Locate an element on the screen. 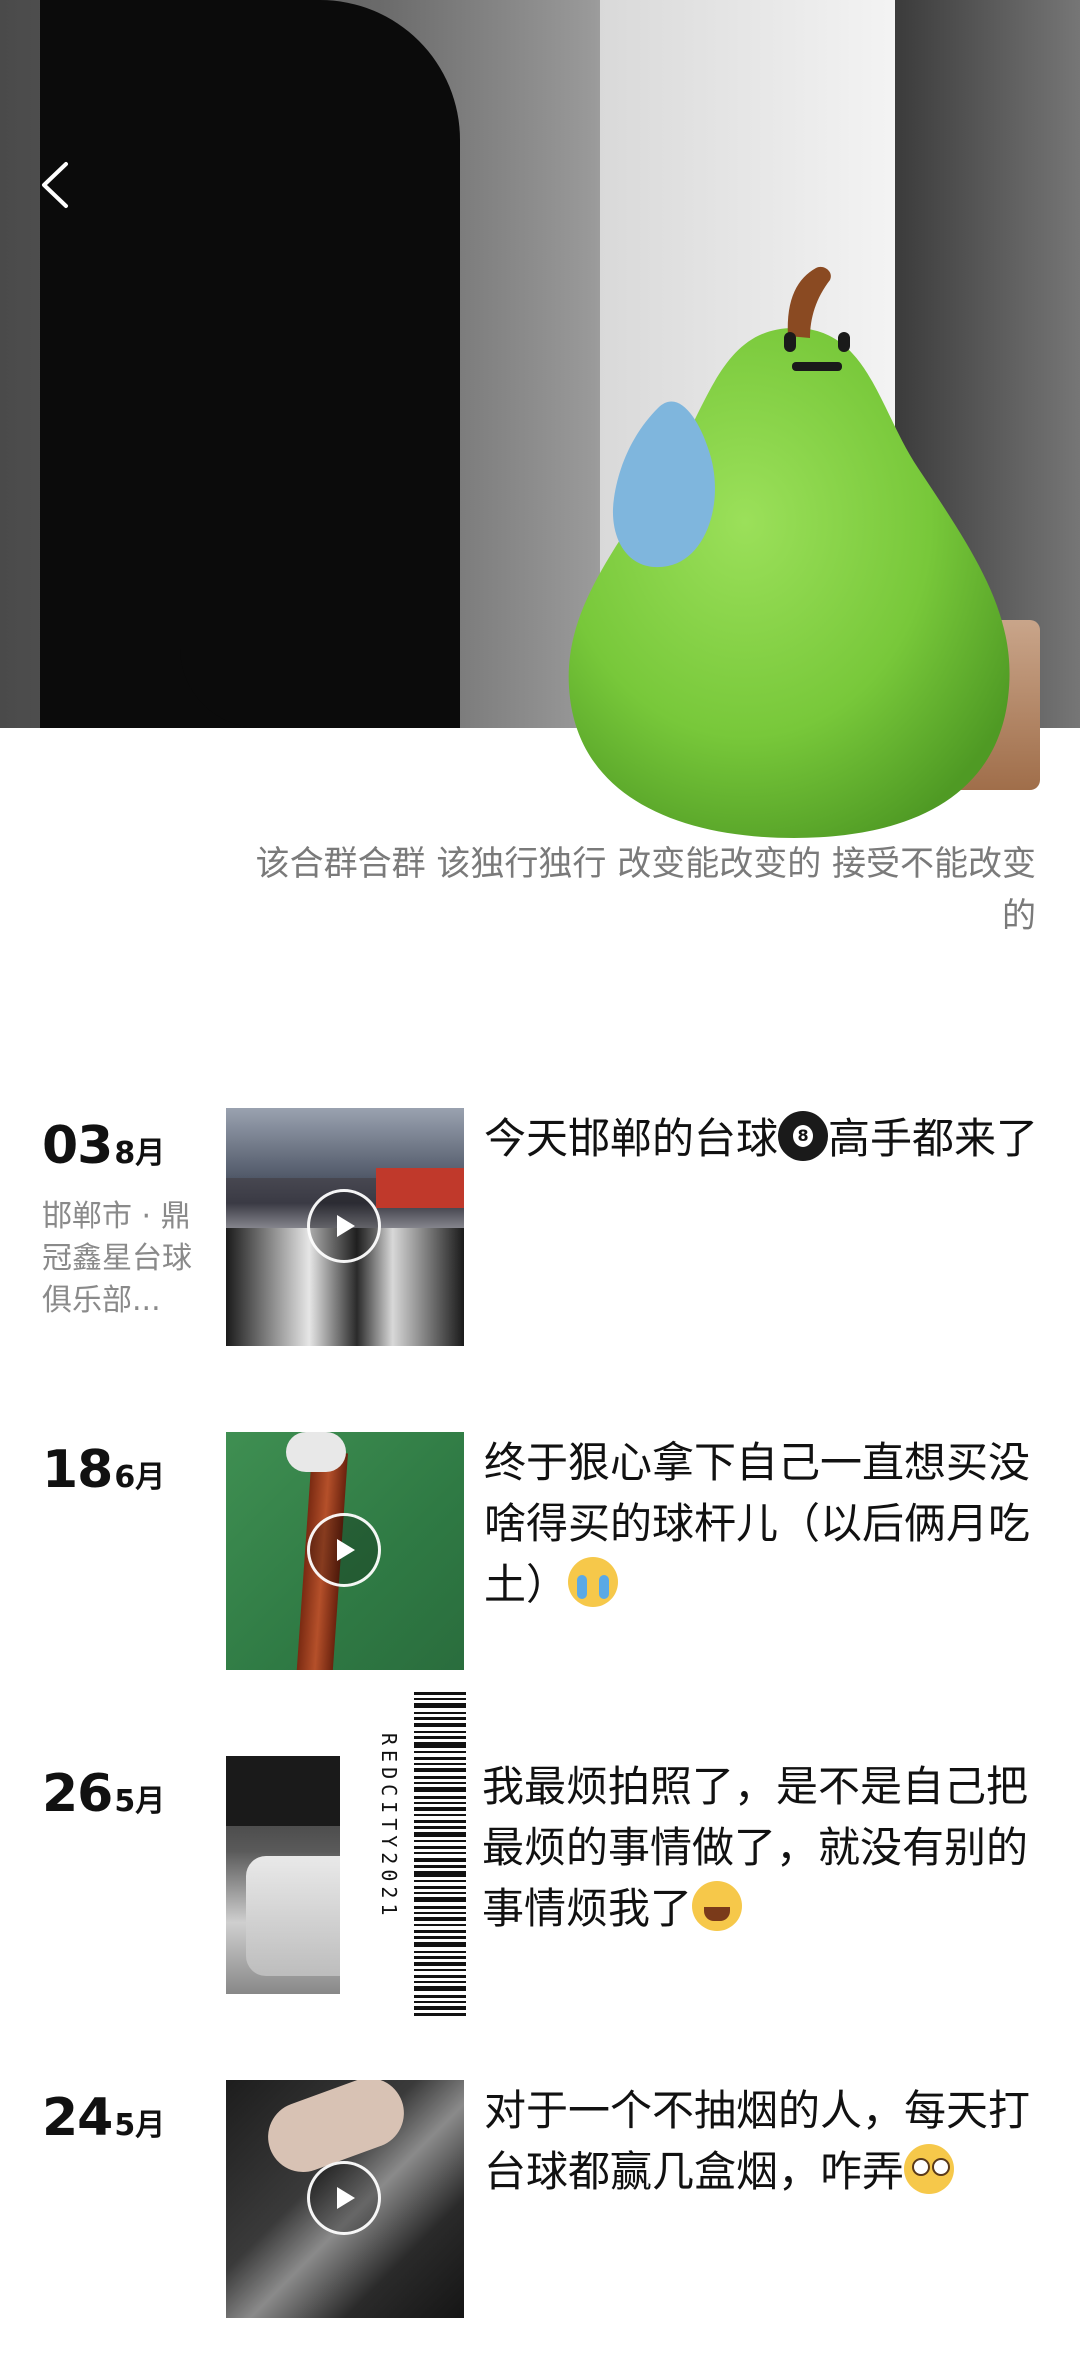  post-text: 终于狠心拿下自己一直想买没啥得买的球杆儿（以后俩月吃土） is located at coordinates (764, 1523).